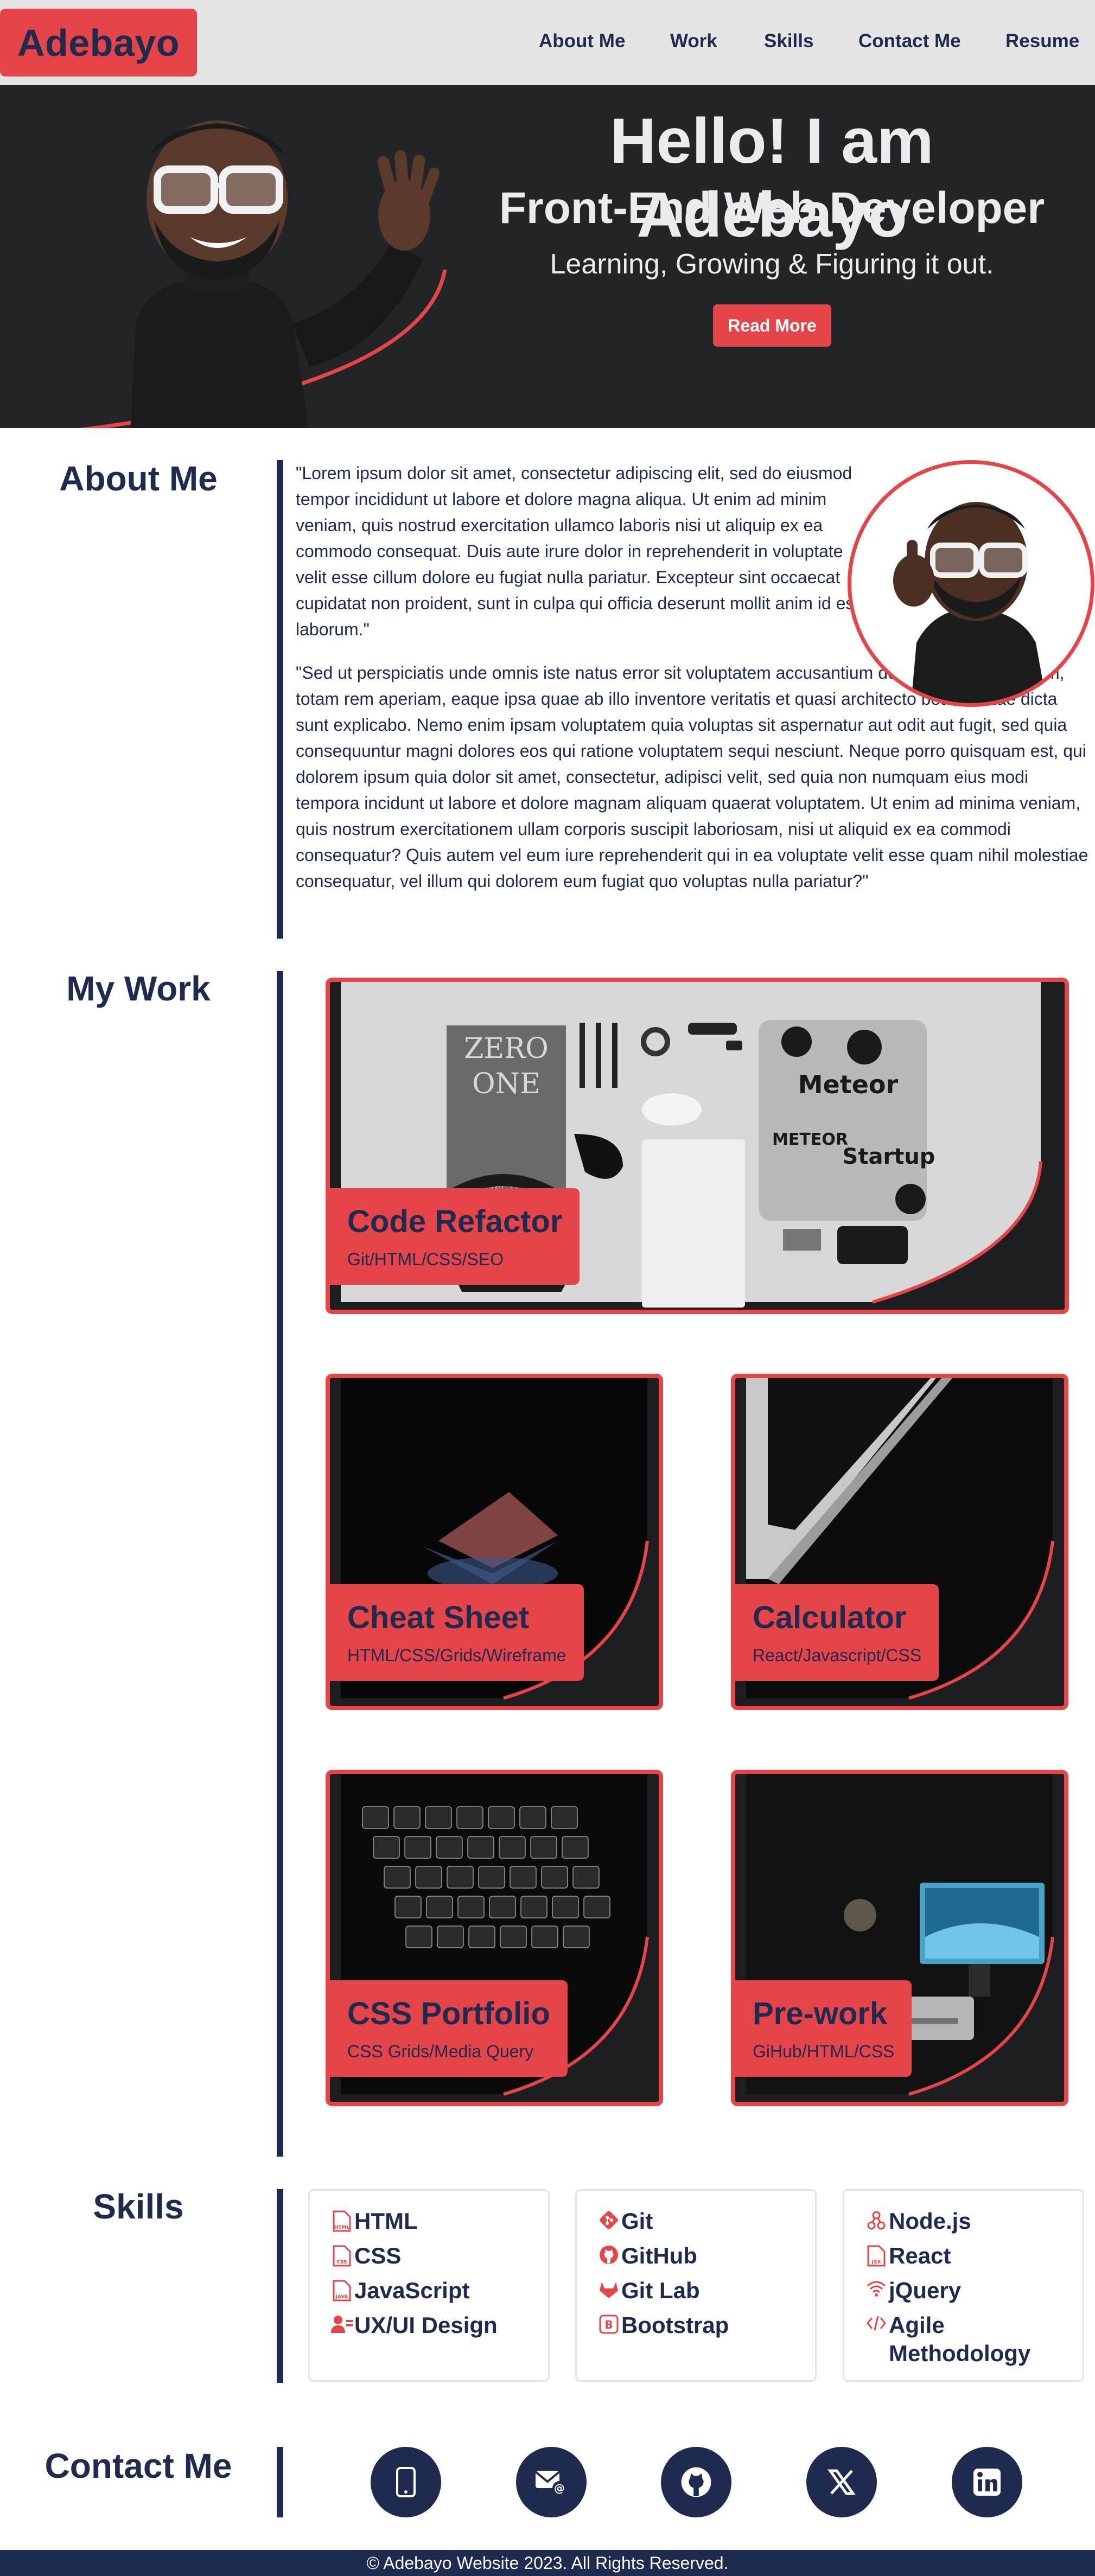  I want to click on skill-label: Node.js, so click(930, 2221).